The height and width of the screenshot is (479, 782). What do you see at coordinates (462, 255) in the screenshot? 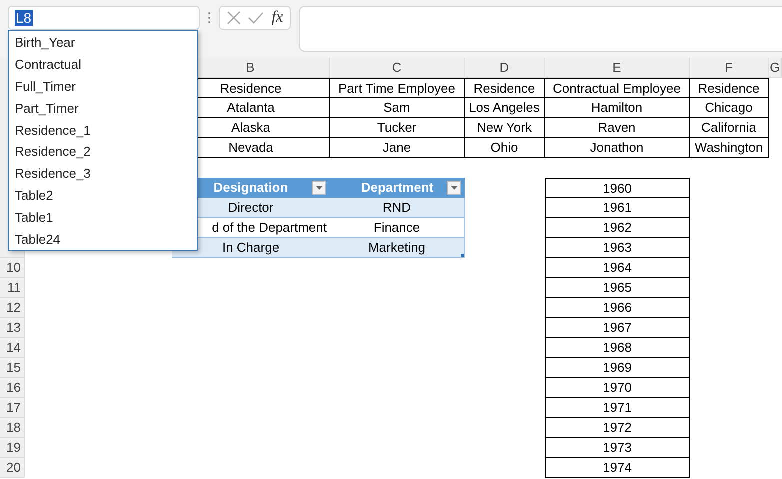
I see `resize-handle` at bounding box center [462, 255].